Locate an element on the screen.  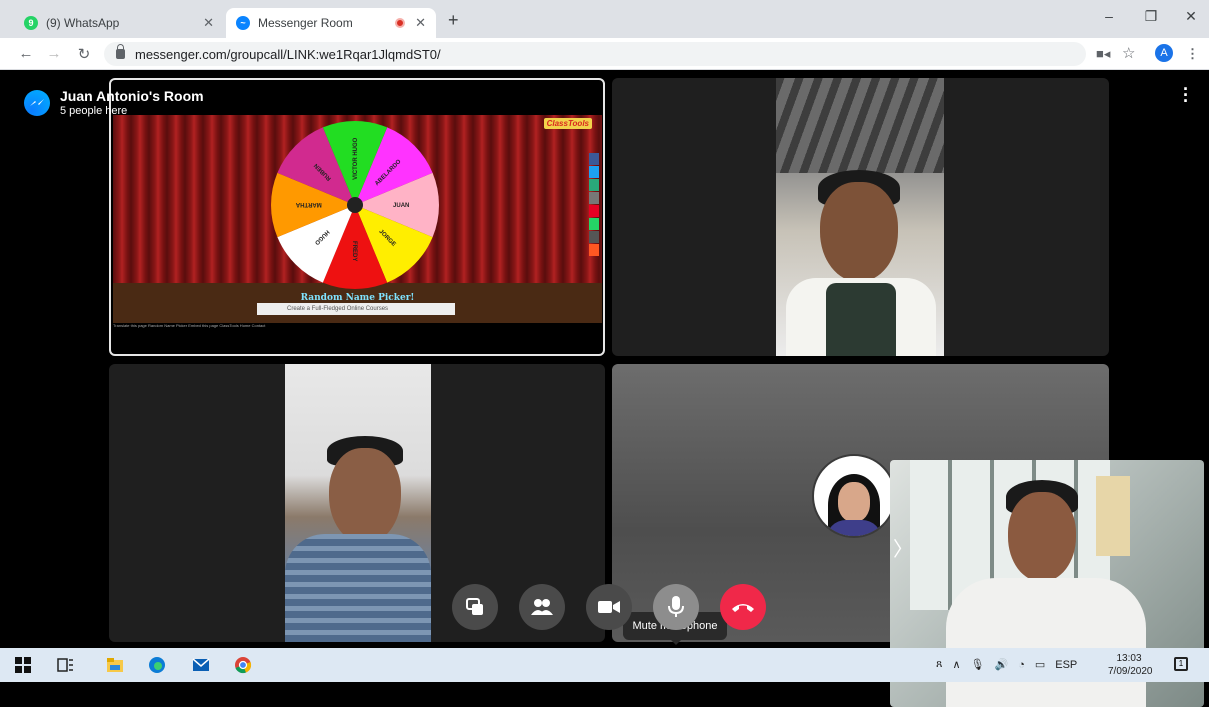
more-options-icon: · · · is located at coordinates (1186, 95).